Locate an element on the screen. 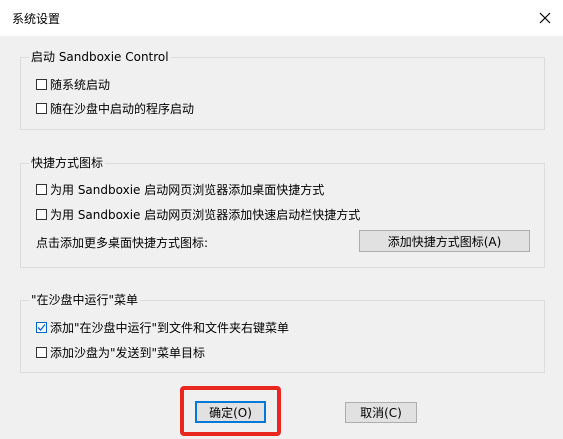 This screenshot has width=563, height=439. context-menu-checkbox is located at coordinates (41, 327).